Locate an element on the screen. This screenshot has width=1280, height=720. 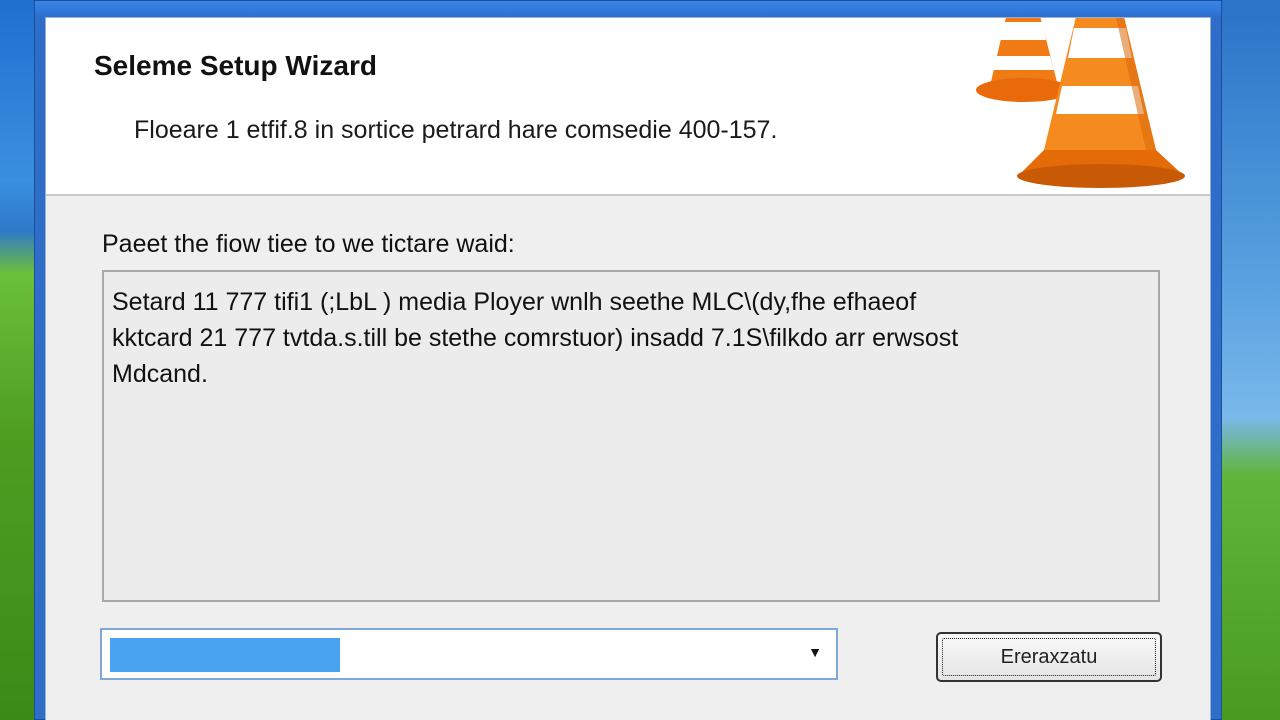
instruction-label: Paeet the fiow tiee to we tictare waid: is located at coordinates (308, 244).